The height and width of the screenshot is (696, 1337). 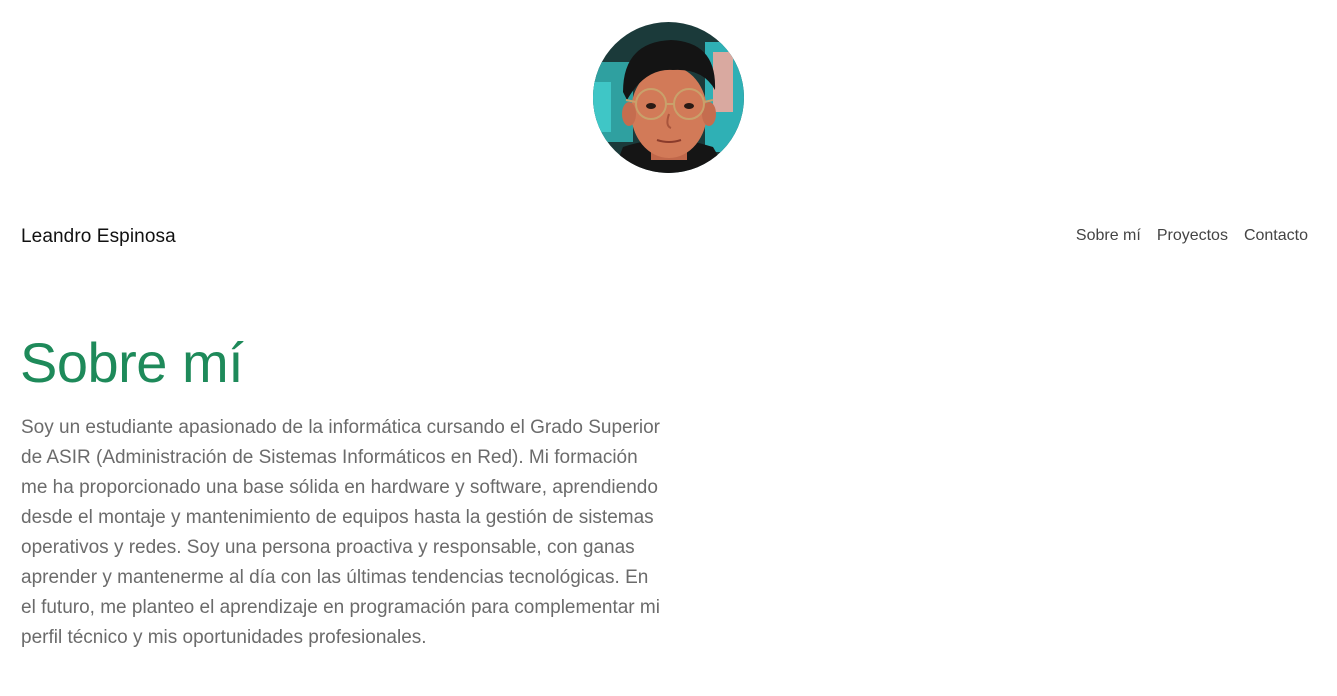 What do you see at coordinates (1276, 236) in the screenshot?
I see `nav-link-contacto: Contacto` at bounding box center [1276, 236].